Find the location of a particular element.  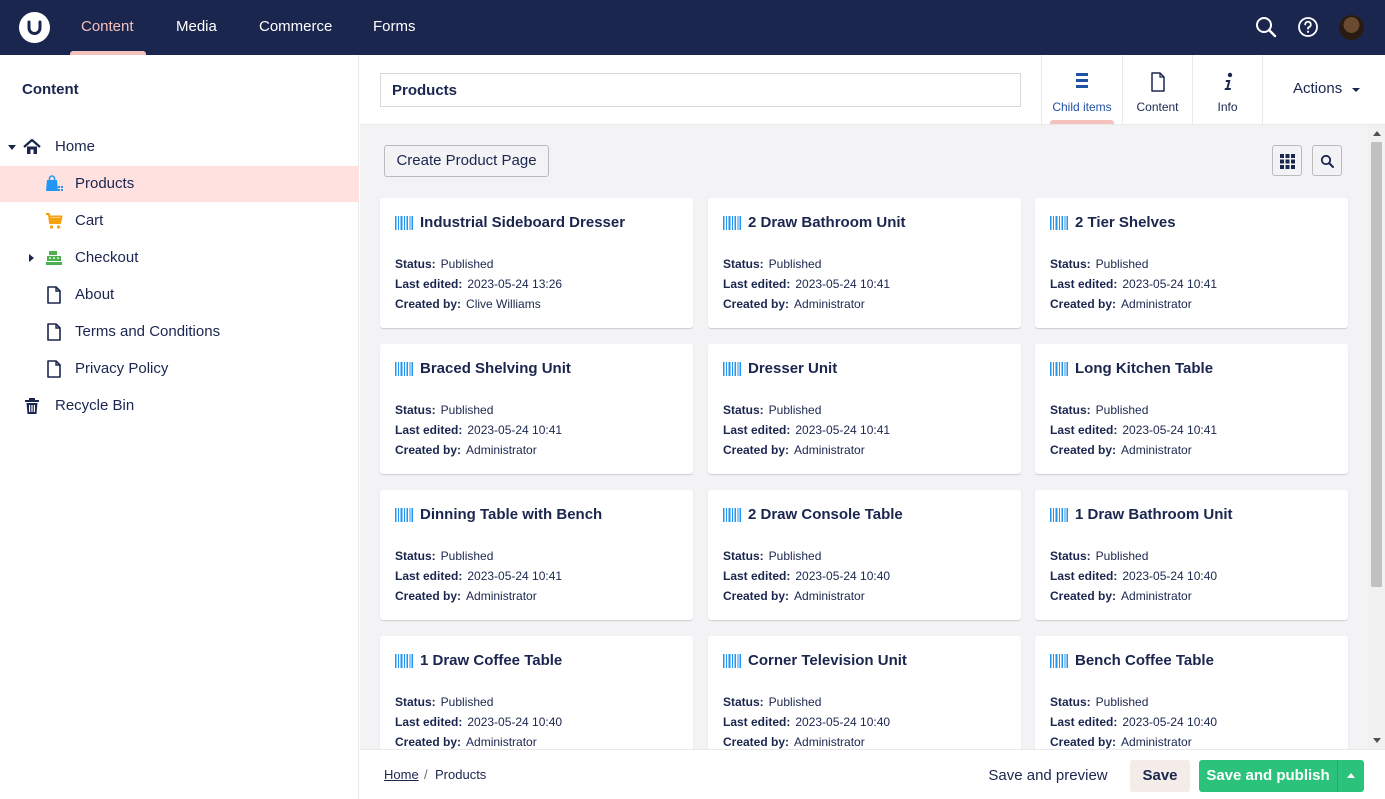

card-title: Braced Shelving Unit is located at coordinates (495, 368).